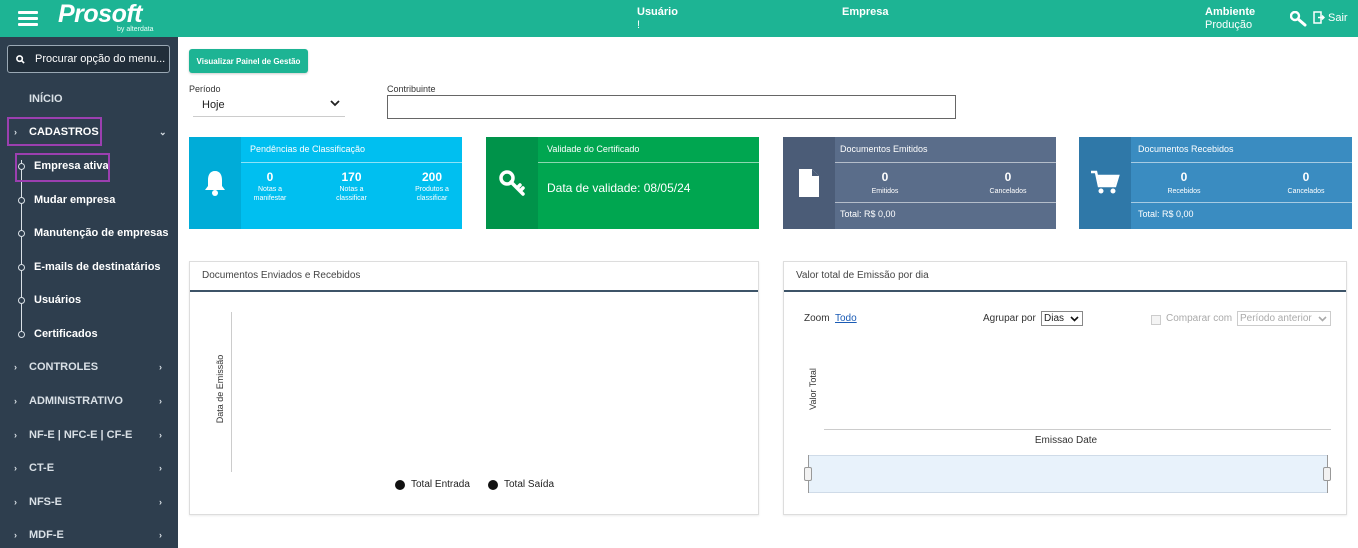 Image resolution: width=1358 pixels, height=548 pixels. Describe the element at coordinates (868, 214) in the screenshot. I see `issued-total: Total: R$ 0,00` at that location.